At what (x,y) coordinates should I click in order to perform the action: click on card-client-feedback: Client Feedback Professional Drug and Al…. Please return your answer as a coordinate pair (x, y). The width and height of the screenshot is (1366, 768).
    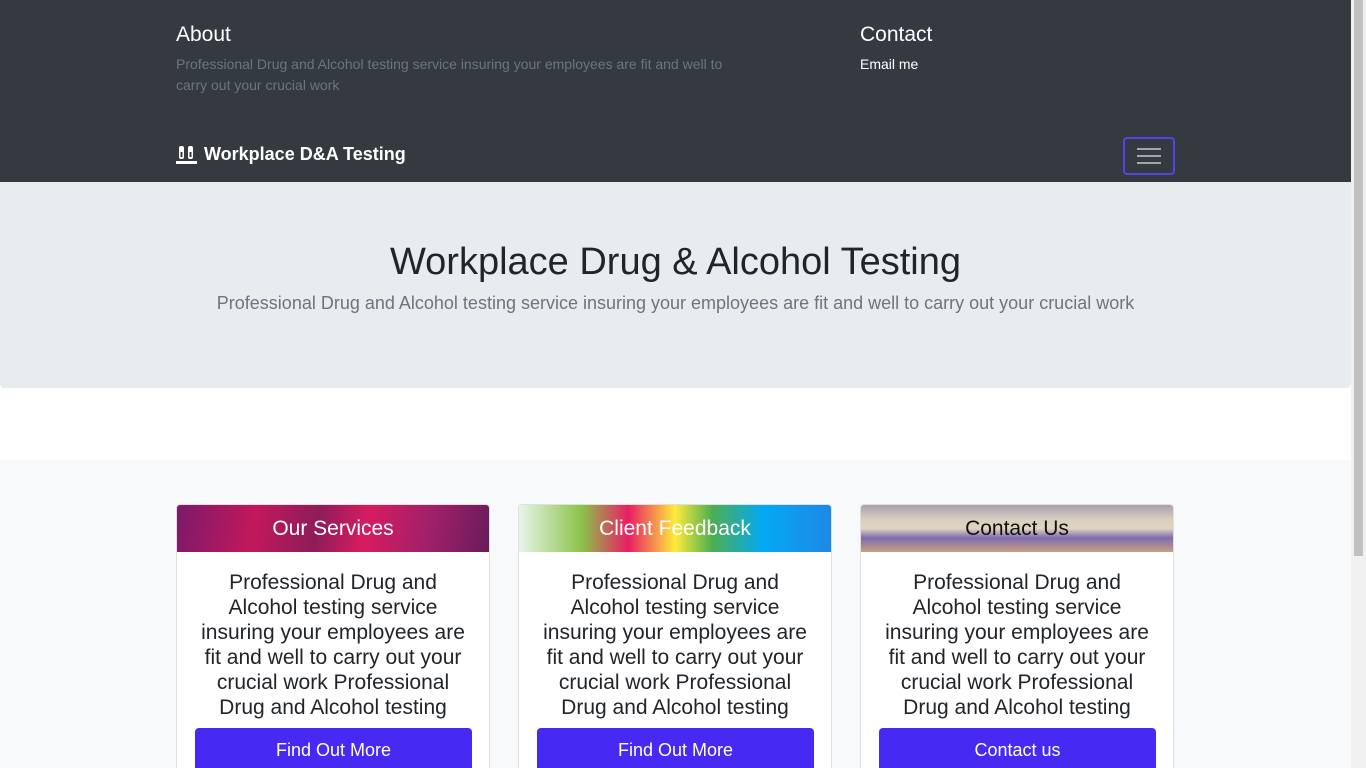
    Looking at the image, I should click on (675, 636).